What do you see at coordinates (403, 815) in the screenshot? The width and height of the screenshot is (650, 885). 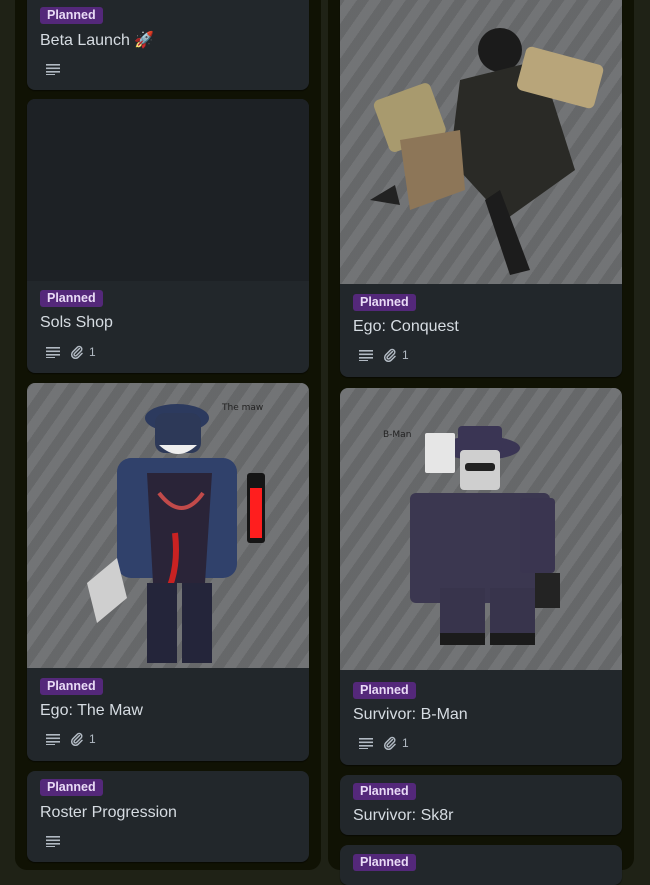 I see `card-title: Survivor: Sk8r` at bounding box center [403, 815].